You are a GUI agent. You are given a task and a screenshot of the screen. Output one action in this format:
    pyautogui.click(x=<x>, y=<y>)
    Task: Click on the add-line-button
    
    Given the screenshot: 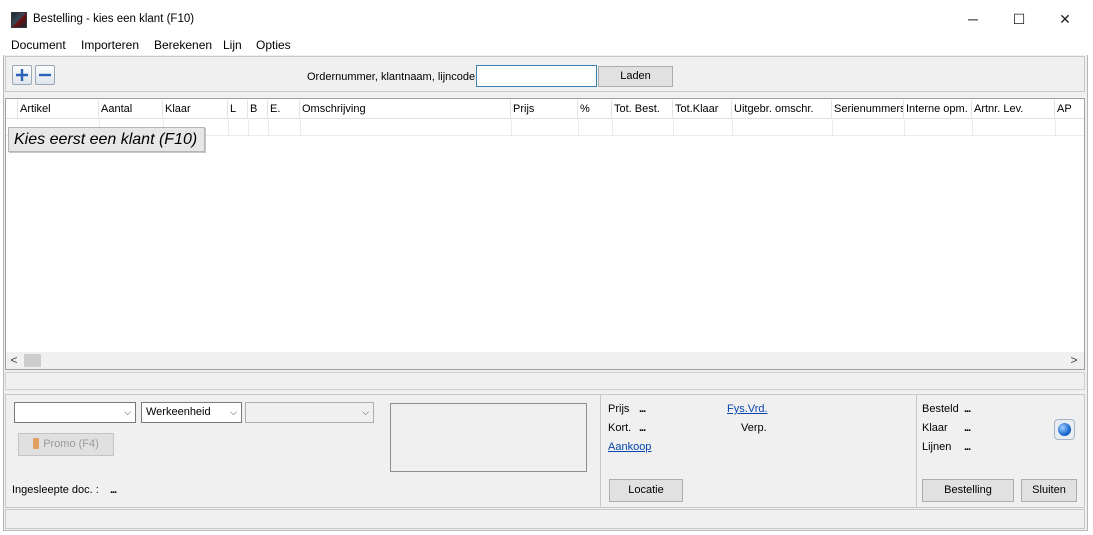 What is the action you would take?
    pyautogui.click(x=22, y=75)
    